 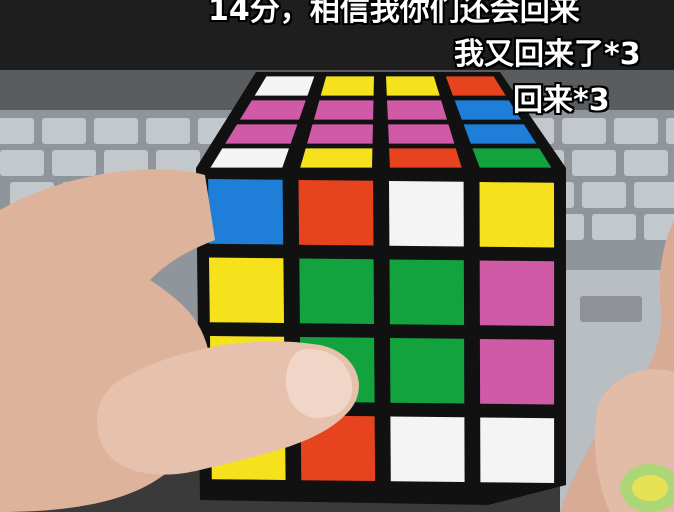 What do you see at coordinates (547, 54) in the screenshot?
I see `danmaku-comment-2: 我又回来了*3` at bounding box center [547, 54].